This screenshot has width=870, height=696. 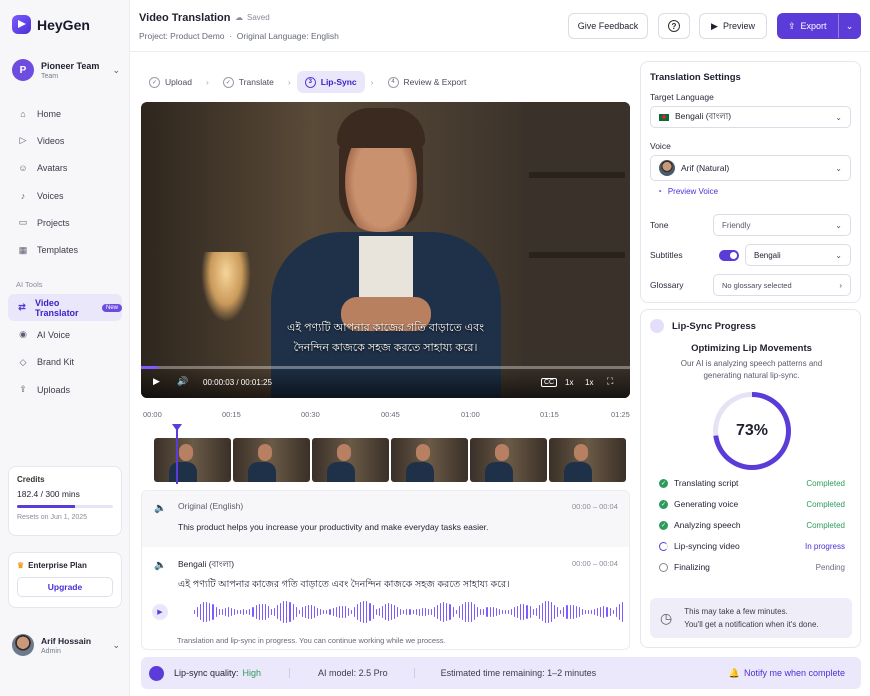 I want to click on volume-icon: 🔊, so click(x=182, y=381).